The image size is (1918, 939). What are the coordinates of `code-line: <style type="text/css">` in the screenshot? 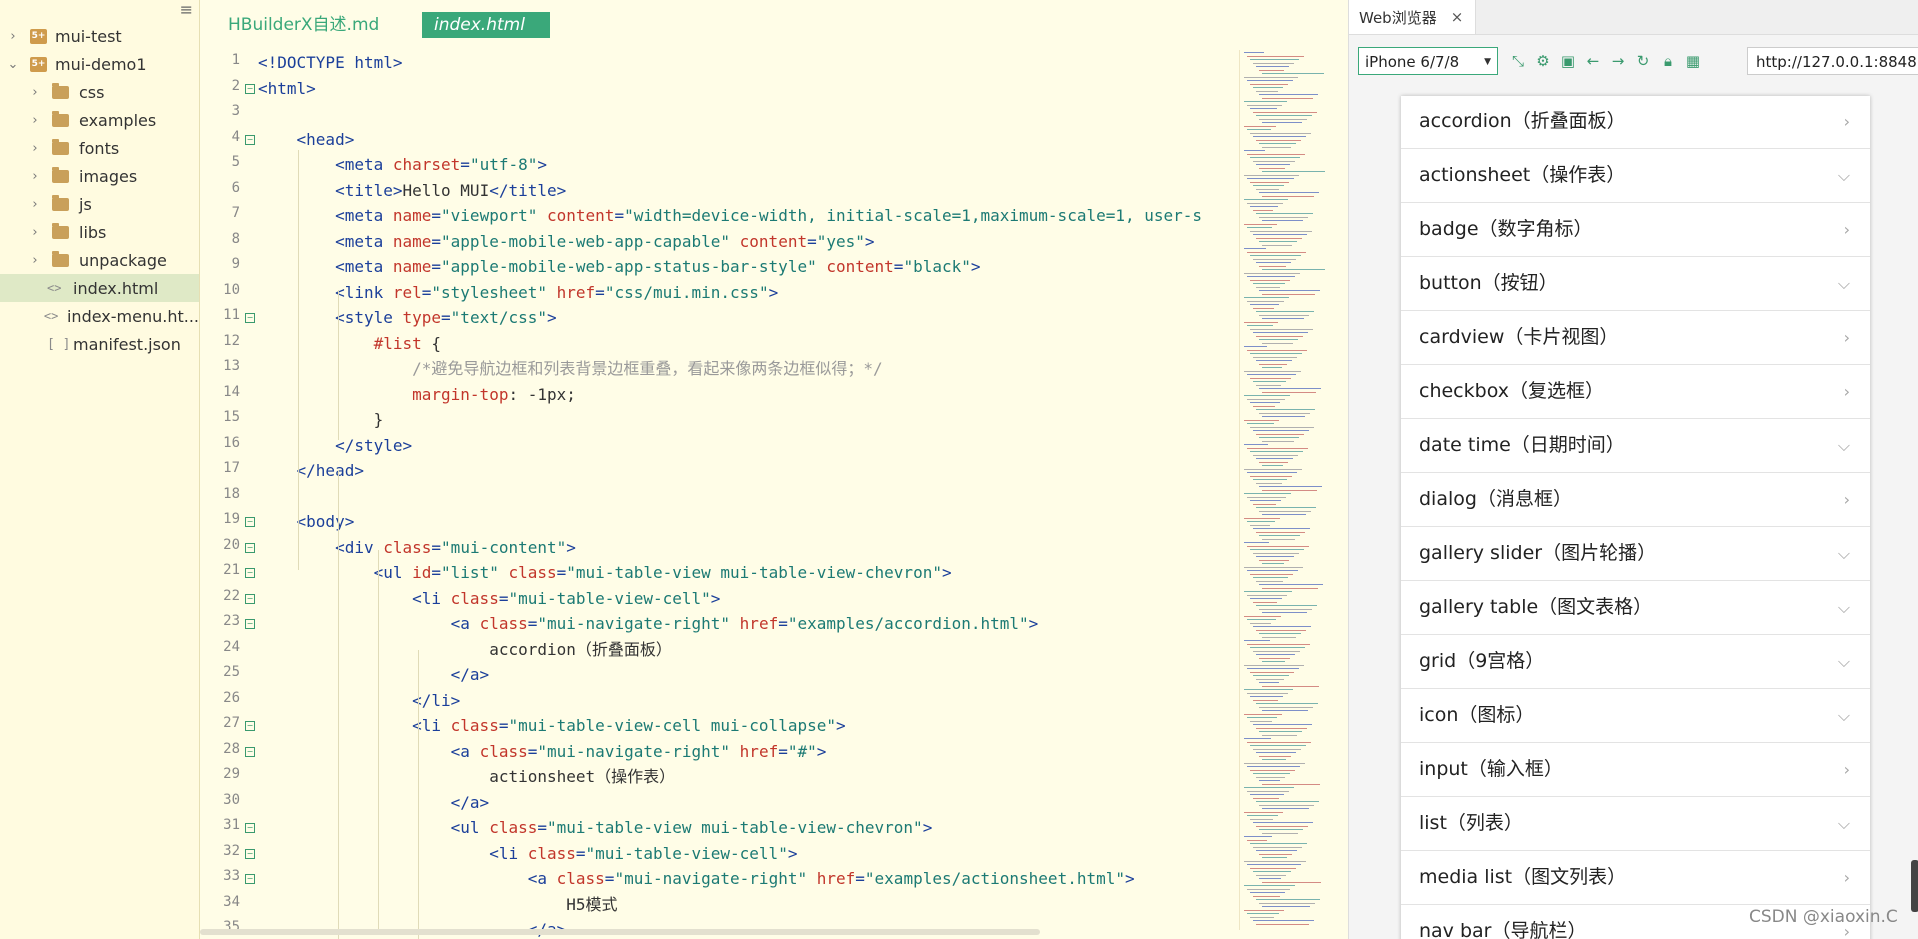 It's located at (407, 317).